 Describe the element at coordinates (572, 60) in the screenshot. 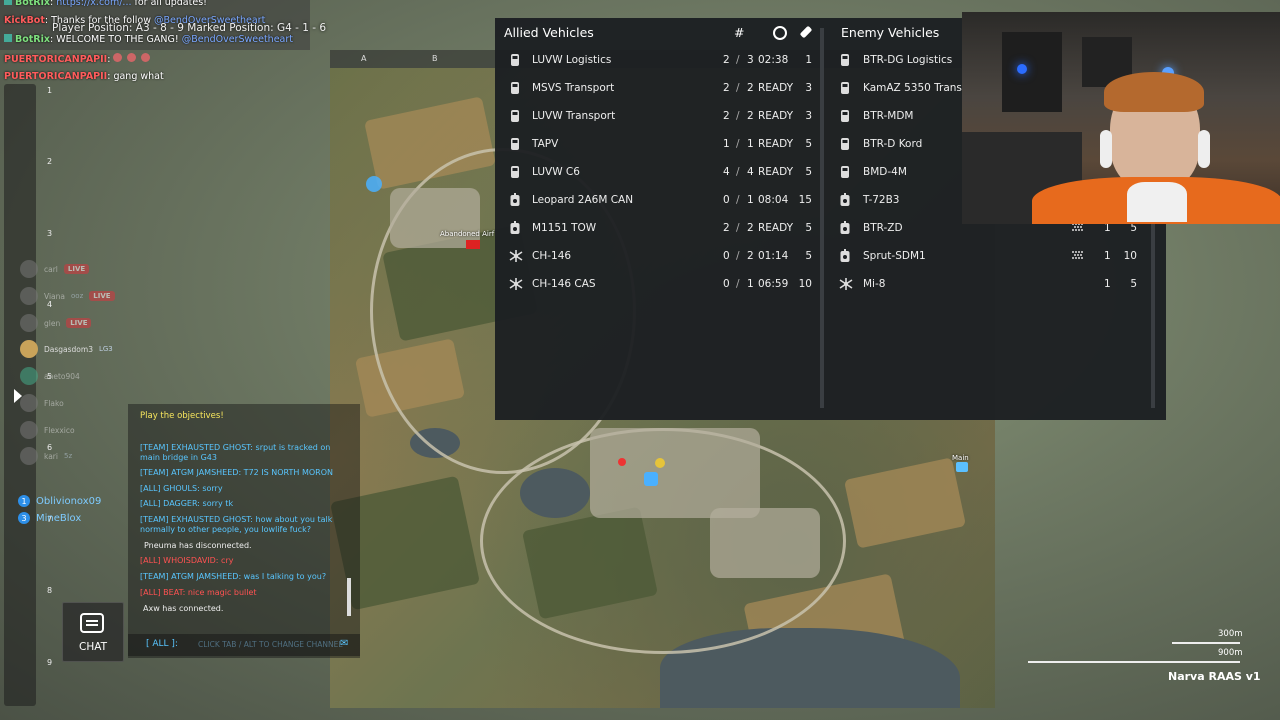

I see `vehicle-name: LUVW Logistics` at that location.